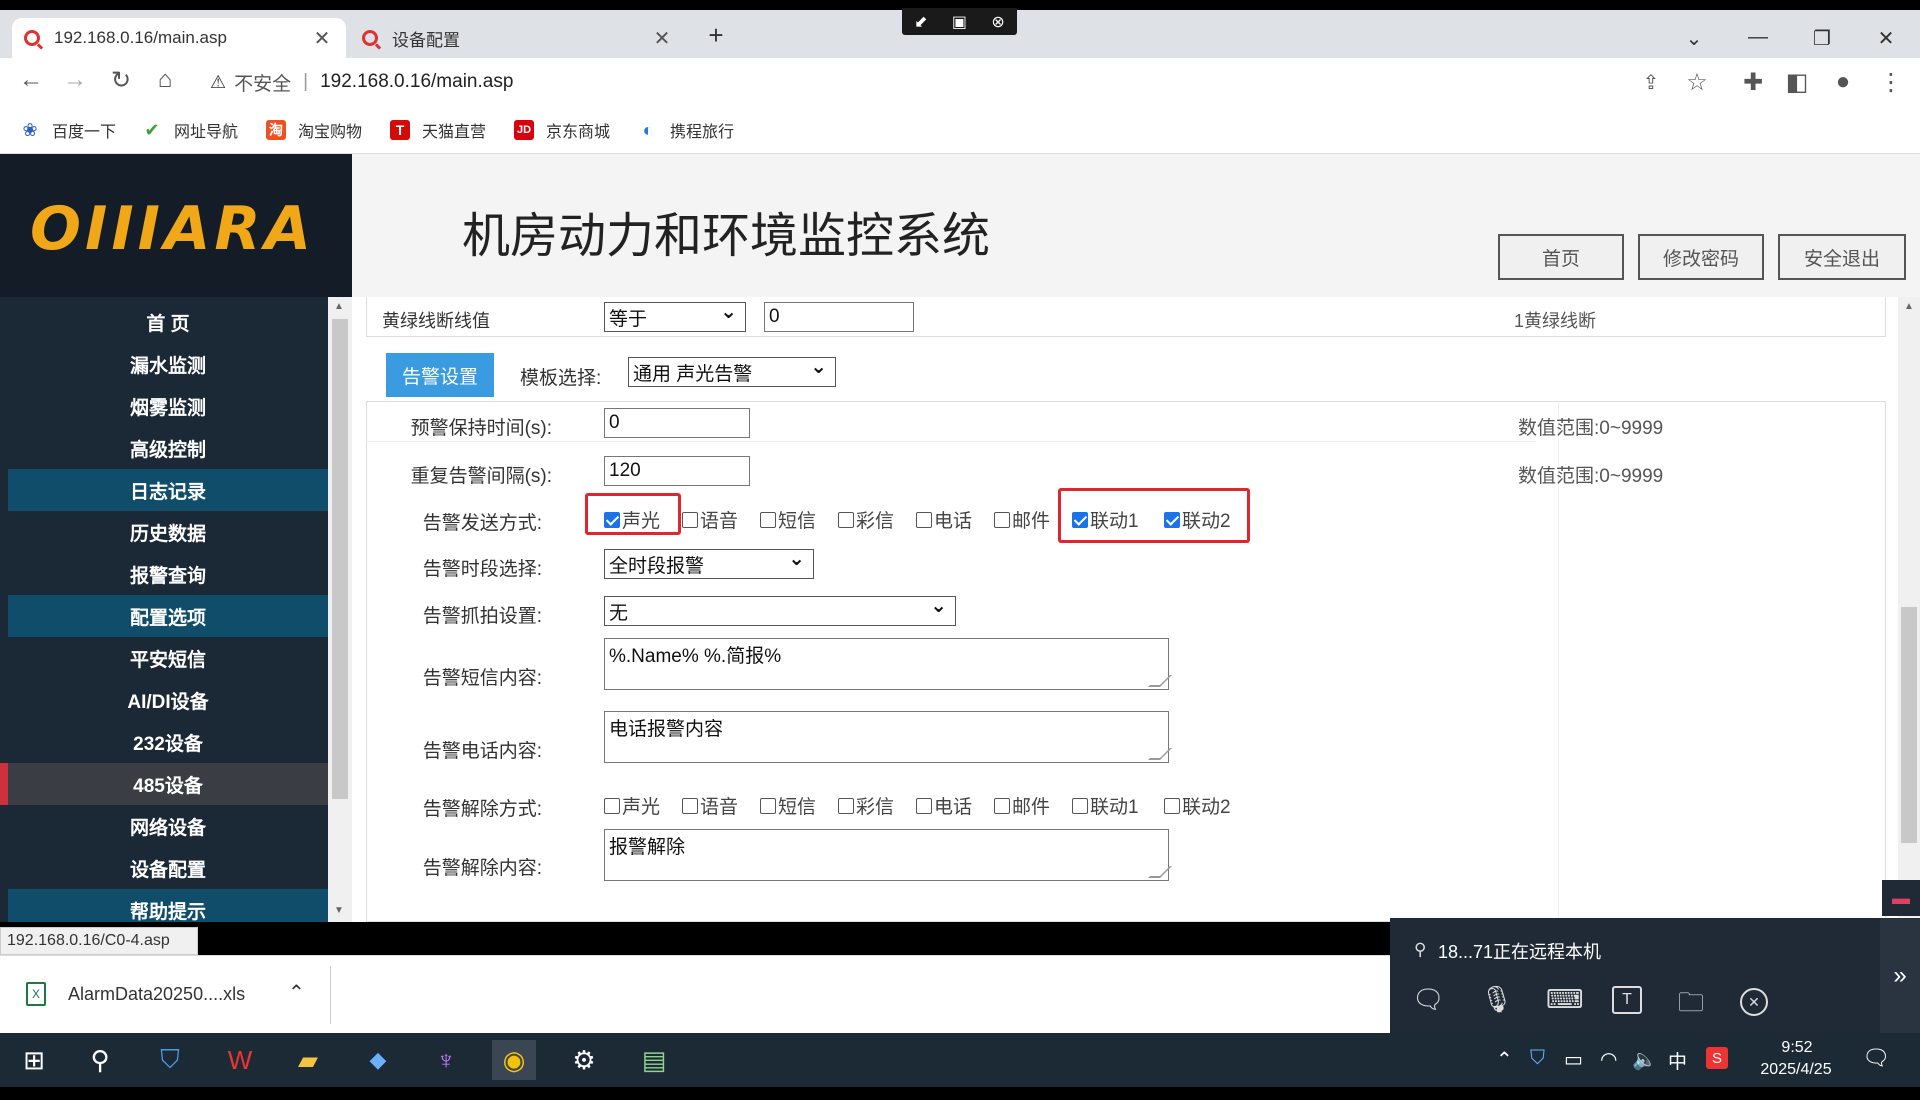 The width and height of the screenshot is (1920, 1100). What do you see at coordinates (168, 658) in the screenshot?
I see `sidebar-item-sms: 平安短信` at bounding box center [168, 658].